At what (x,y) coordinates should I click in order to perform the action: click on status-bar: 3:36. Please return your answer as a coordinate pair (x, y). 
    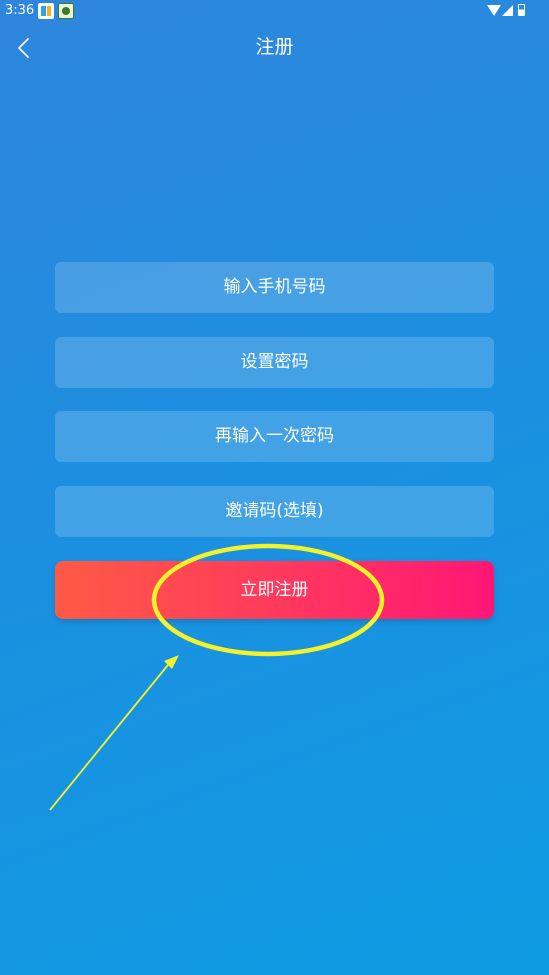
    Looking at the image, I should click on (274, 11).